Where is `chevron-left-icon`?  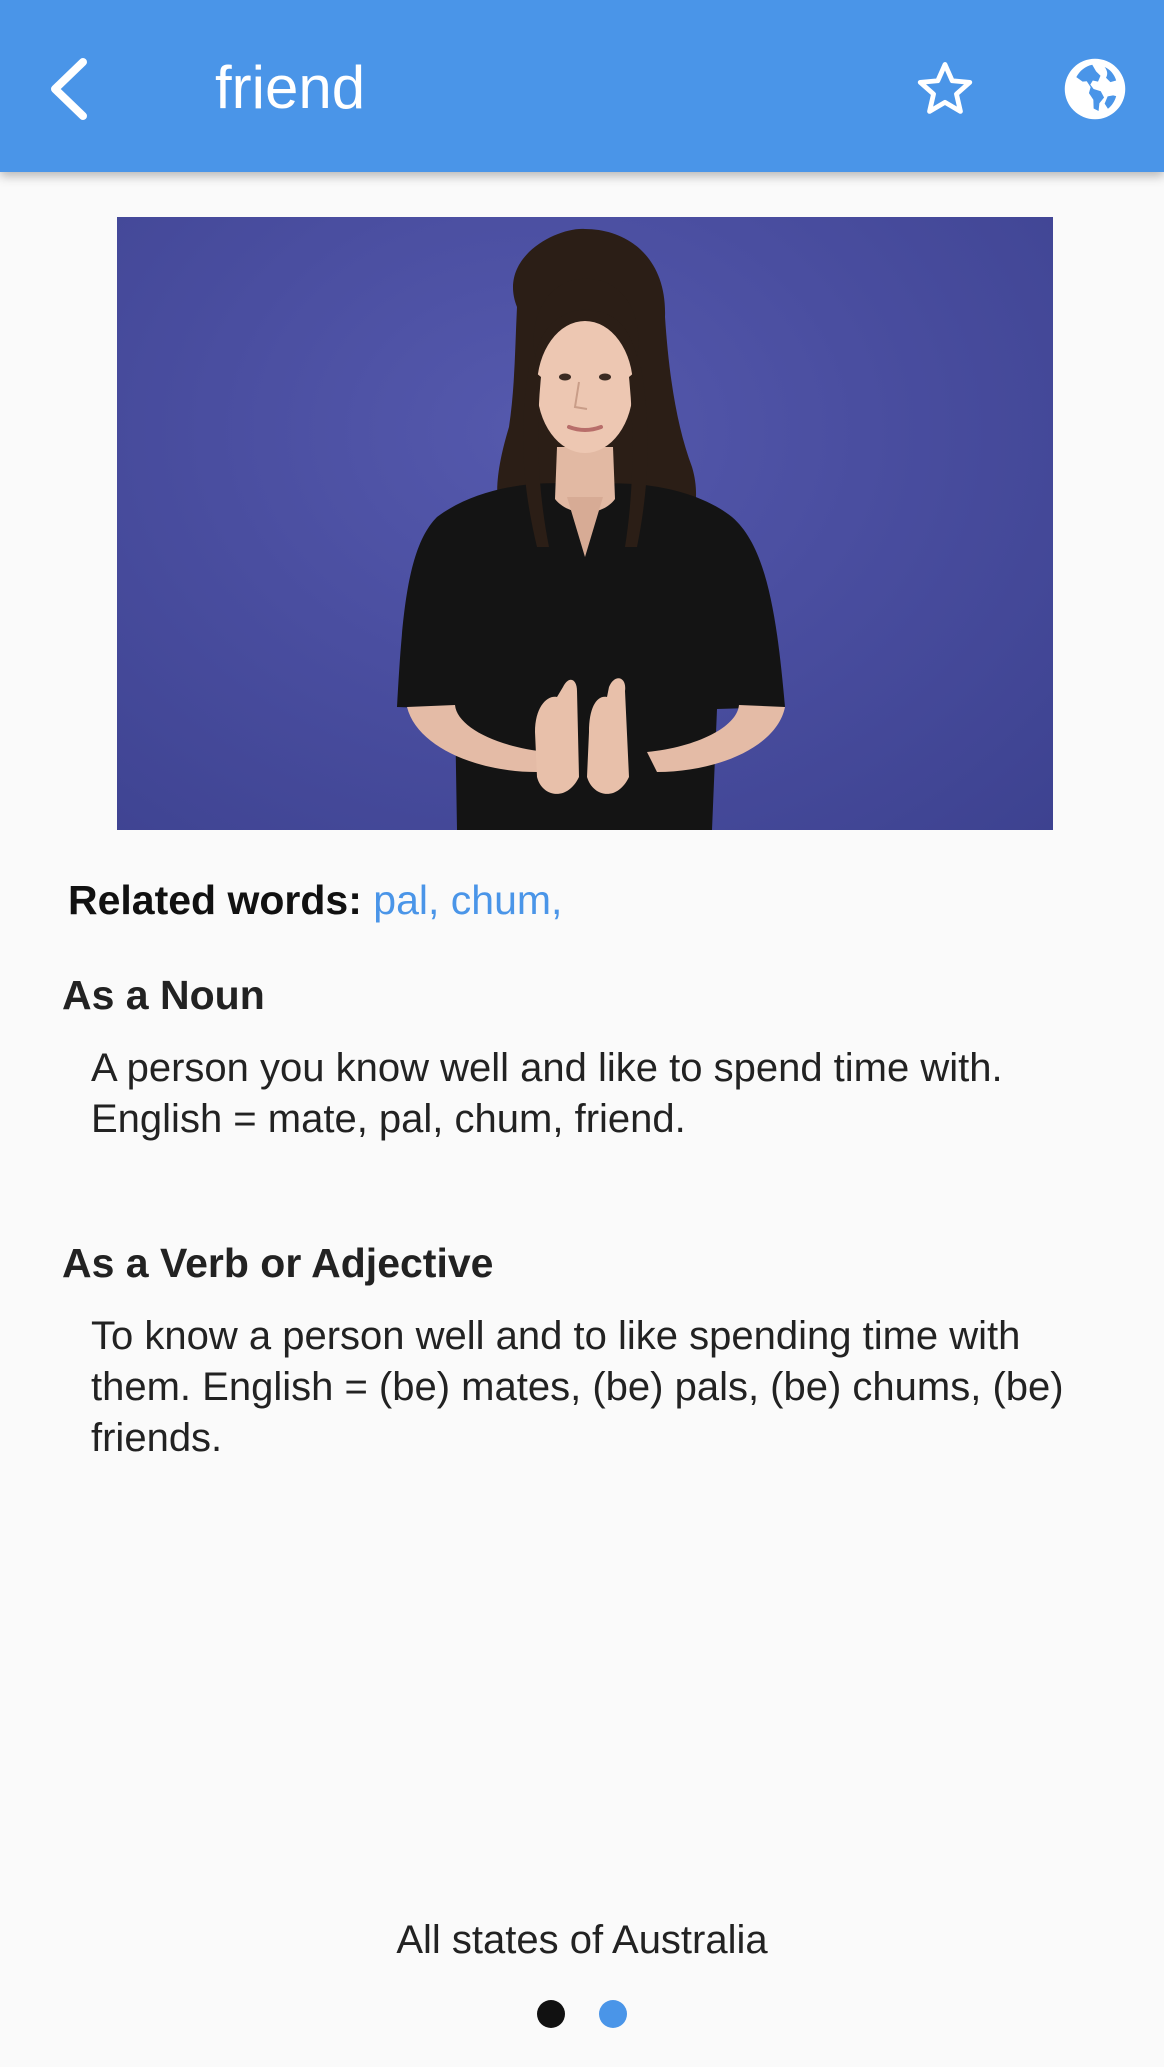 chevron-left-icon is located at coordinates (69, 89).